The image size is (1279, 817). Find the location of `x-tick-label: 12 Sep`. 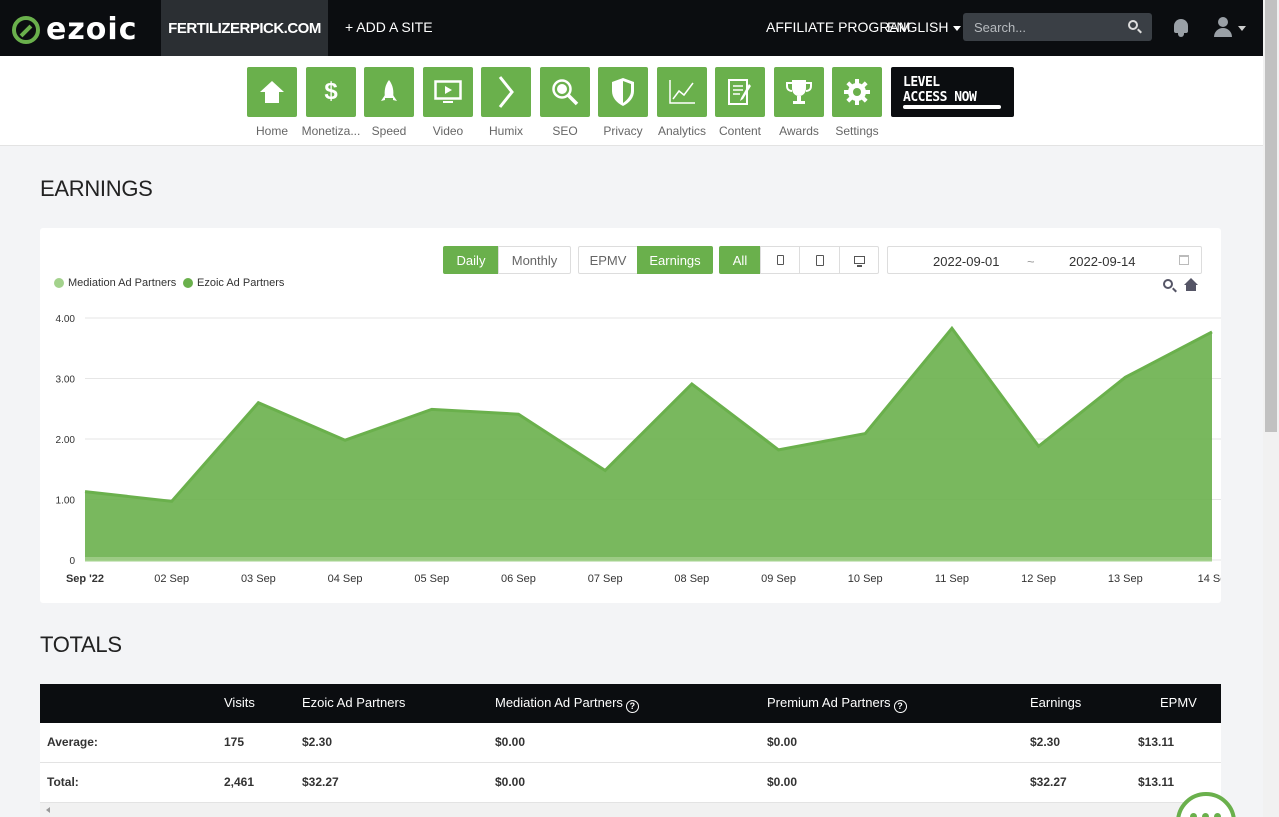

x-tick-label: 12 Sep is located at coordinates (1038, 579).